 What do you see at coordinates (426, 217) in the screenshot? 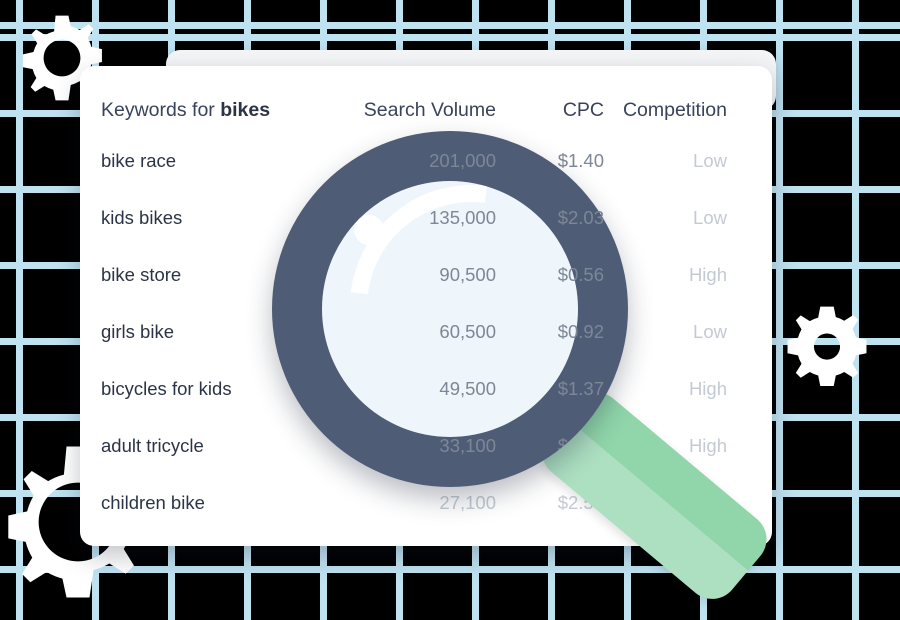
I see `table-row: kids bikes 135,000 $2.03 Low` at bounding box center [426, 217].